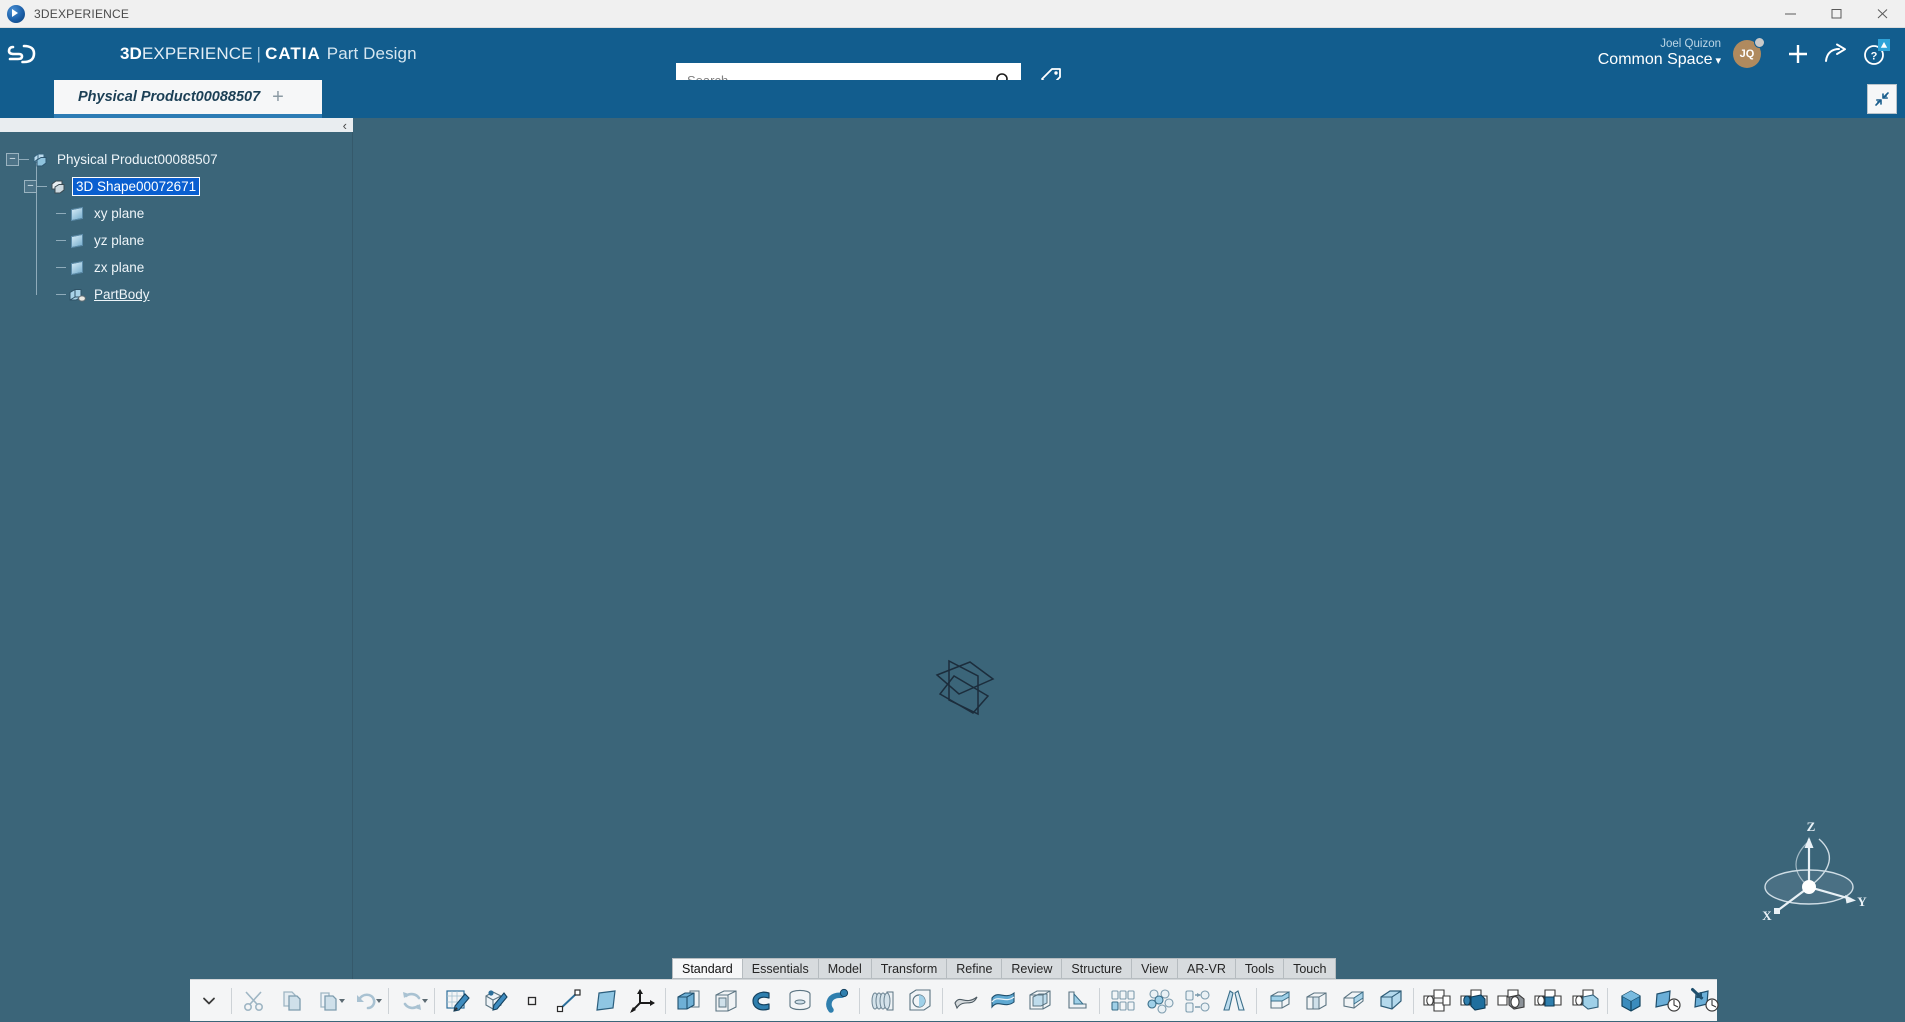 Image resolution: width=1905 pixels, height=1022 pixels. Describe the element at coordinates (1811, 826) in the screenshot. I see `axis-label-z: Z` at that location.